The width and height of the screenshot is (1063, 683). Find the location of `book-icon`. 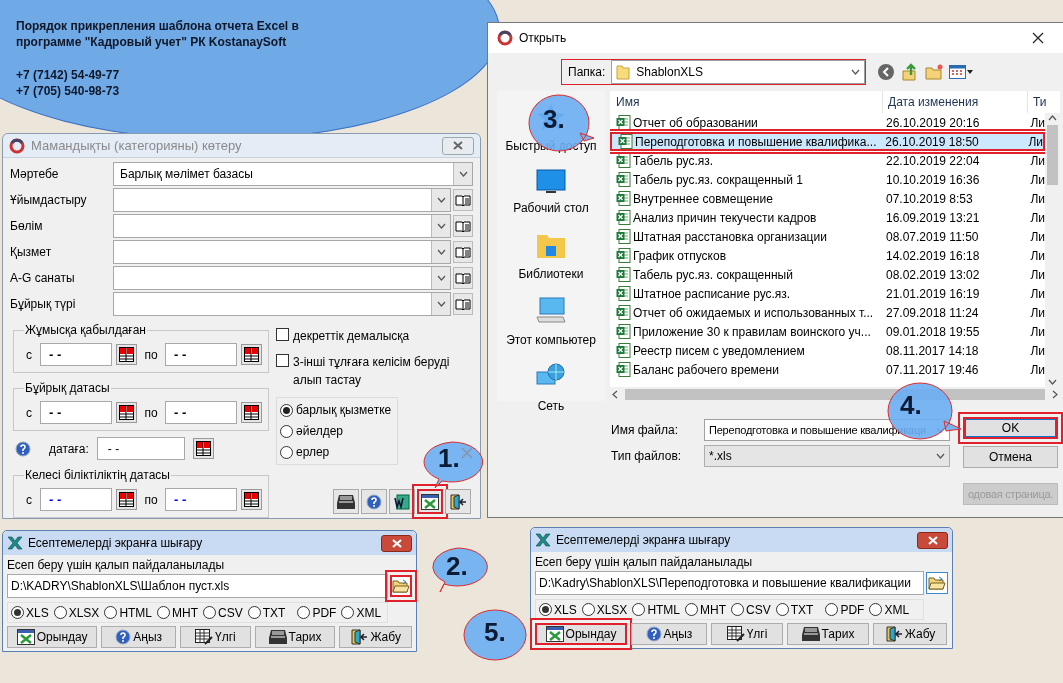

book-icon is located at coordinates (463, 278).